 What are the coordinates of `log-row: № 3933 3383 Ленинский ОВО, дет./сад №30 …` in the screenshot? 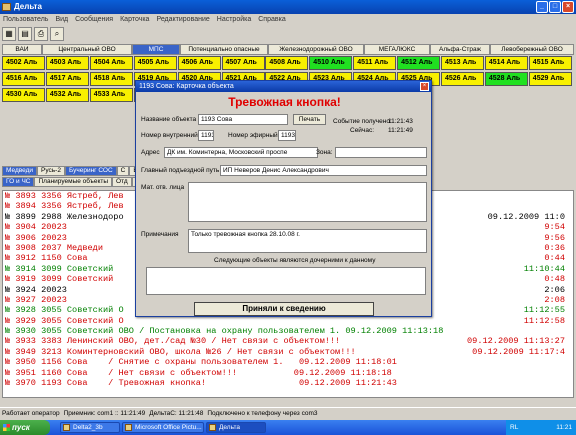 It's located at (288, 341).